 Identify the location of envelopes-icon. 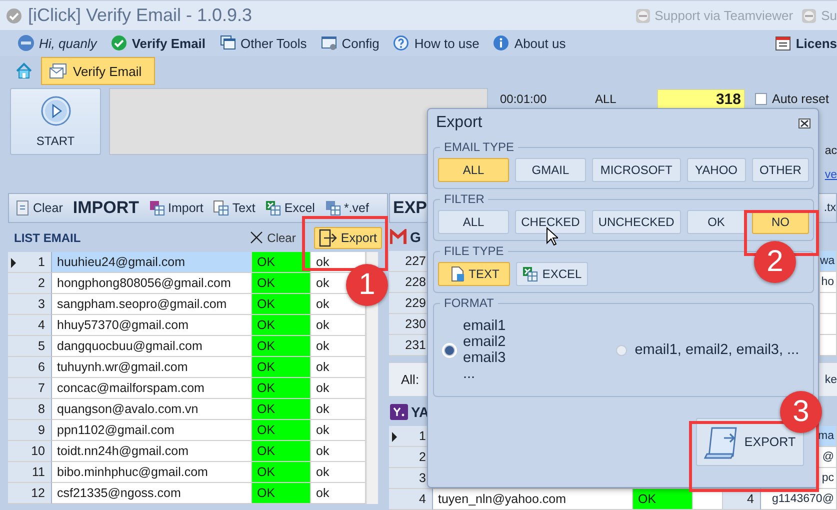
(58, 71).